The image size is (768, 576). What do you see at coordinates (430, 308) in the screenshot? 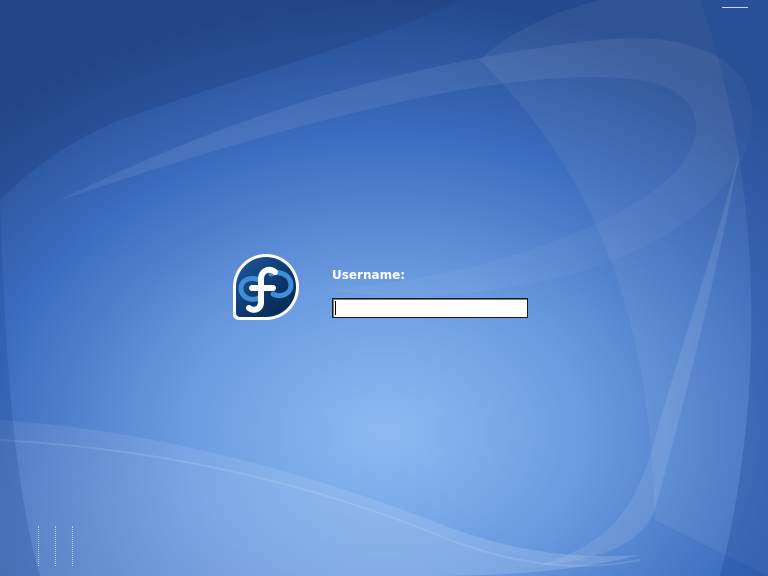
I see `username-input` at bounding box center [430, 308].